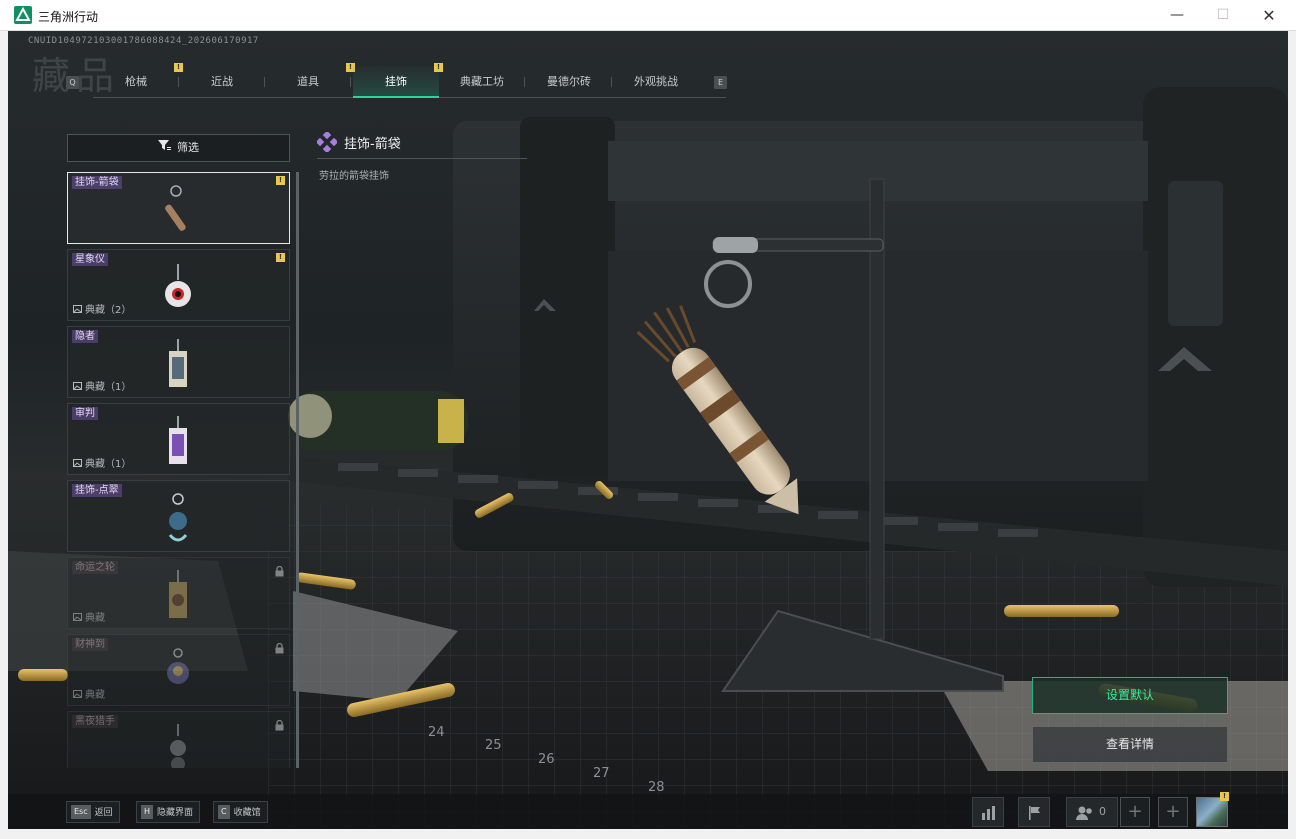 The height and width of the screenshot is (839, 1296). What do you see at coordinates (1084, 813) in the screenshot?
I see `friends-icon` at bounding box center [1084, 813].